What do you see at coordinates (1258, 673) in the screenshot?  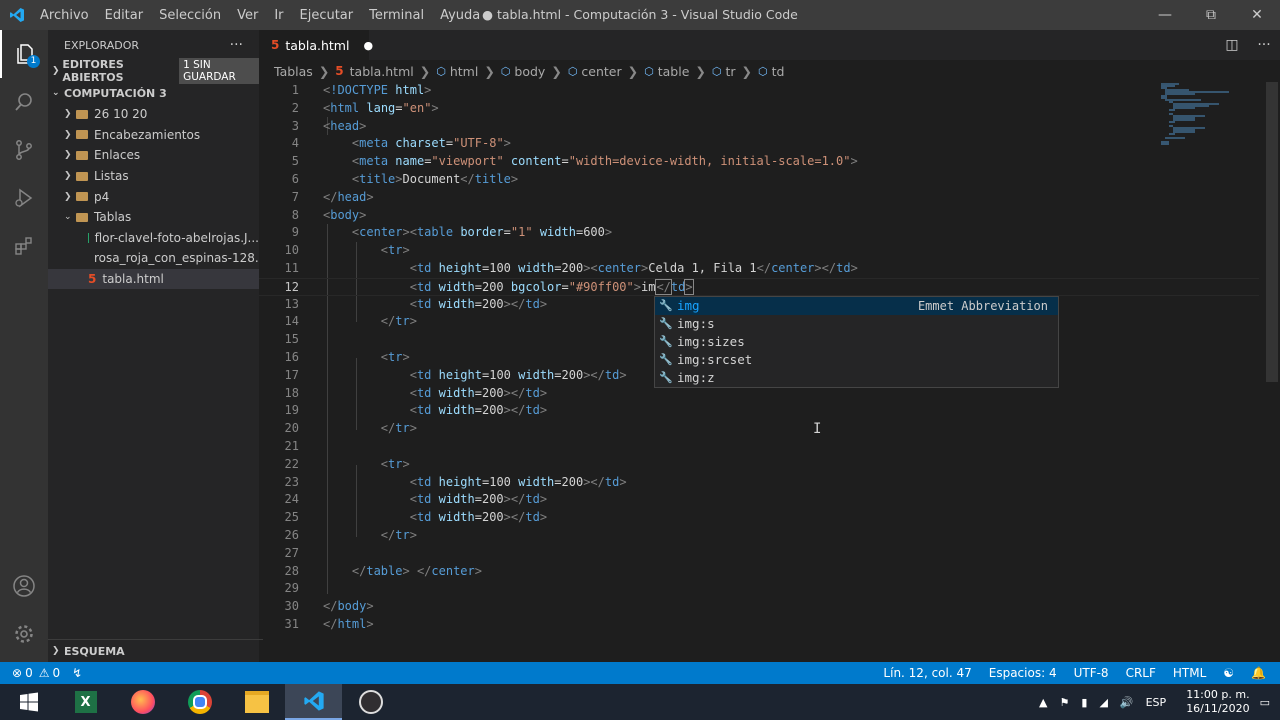 I see `notifications-bell-icon: 🔔` at bounding box center [1258, 673].